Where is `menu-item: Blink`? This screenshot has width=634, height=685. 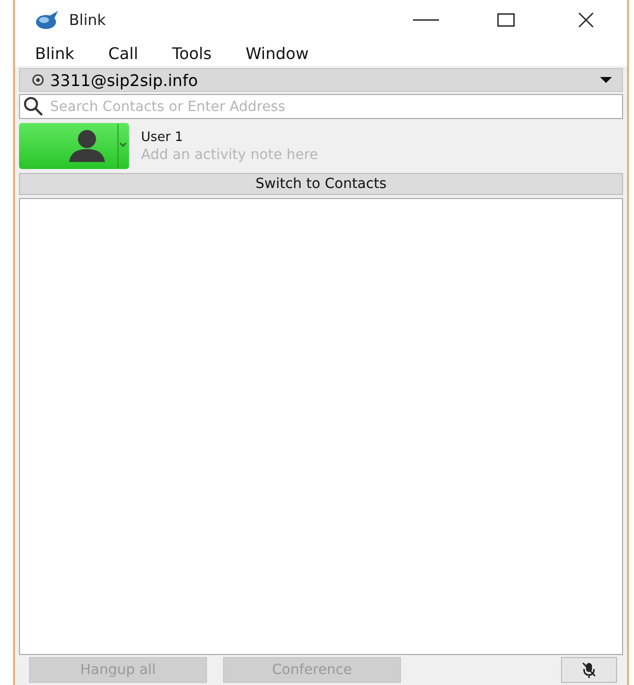 menu-item: Blink is located at coordinates (54, 53).